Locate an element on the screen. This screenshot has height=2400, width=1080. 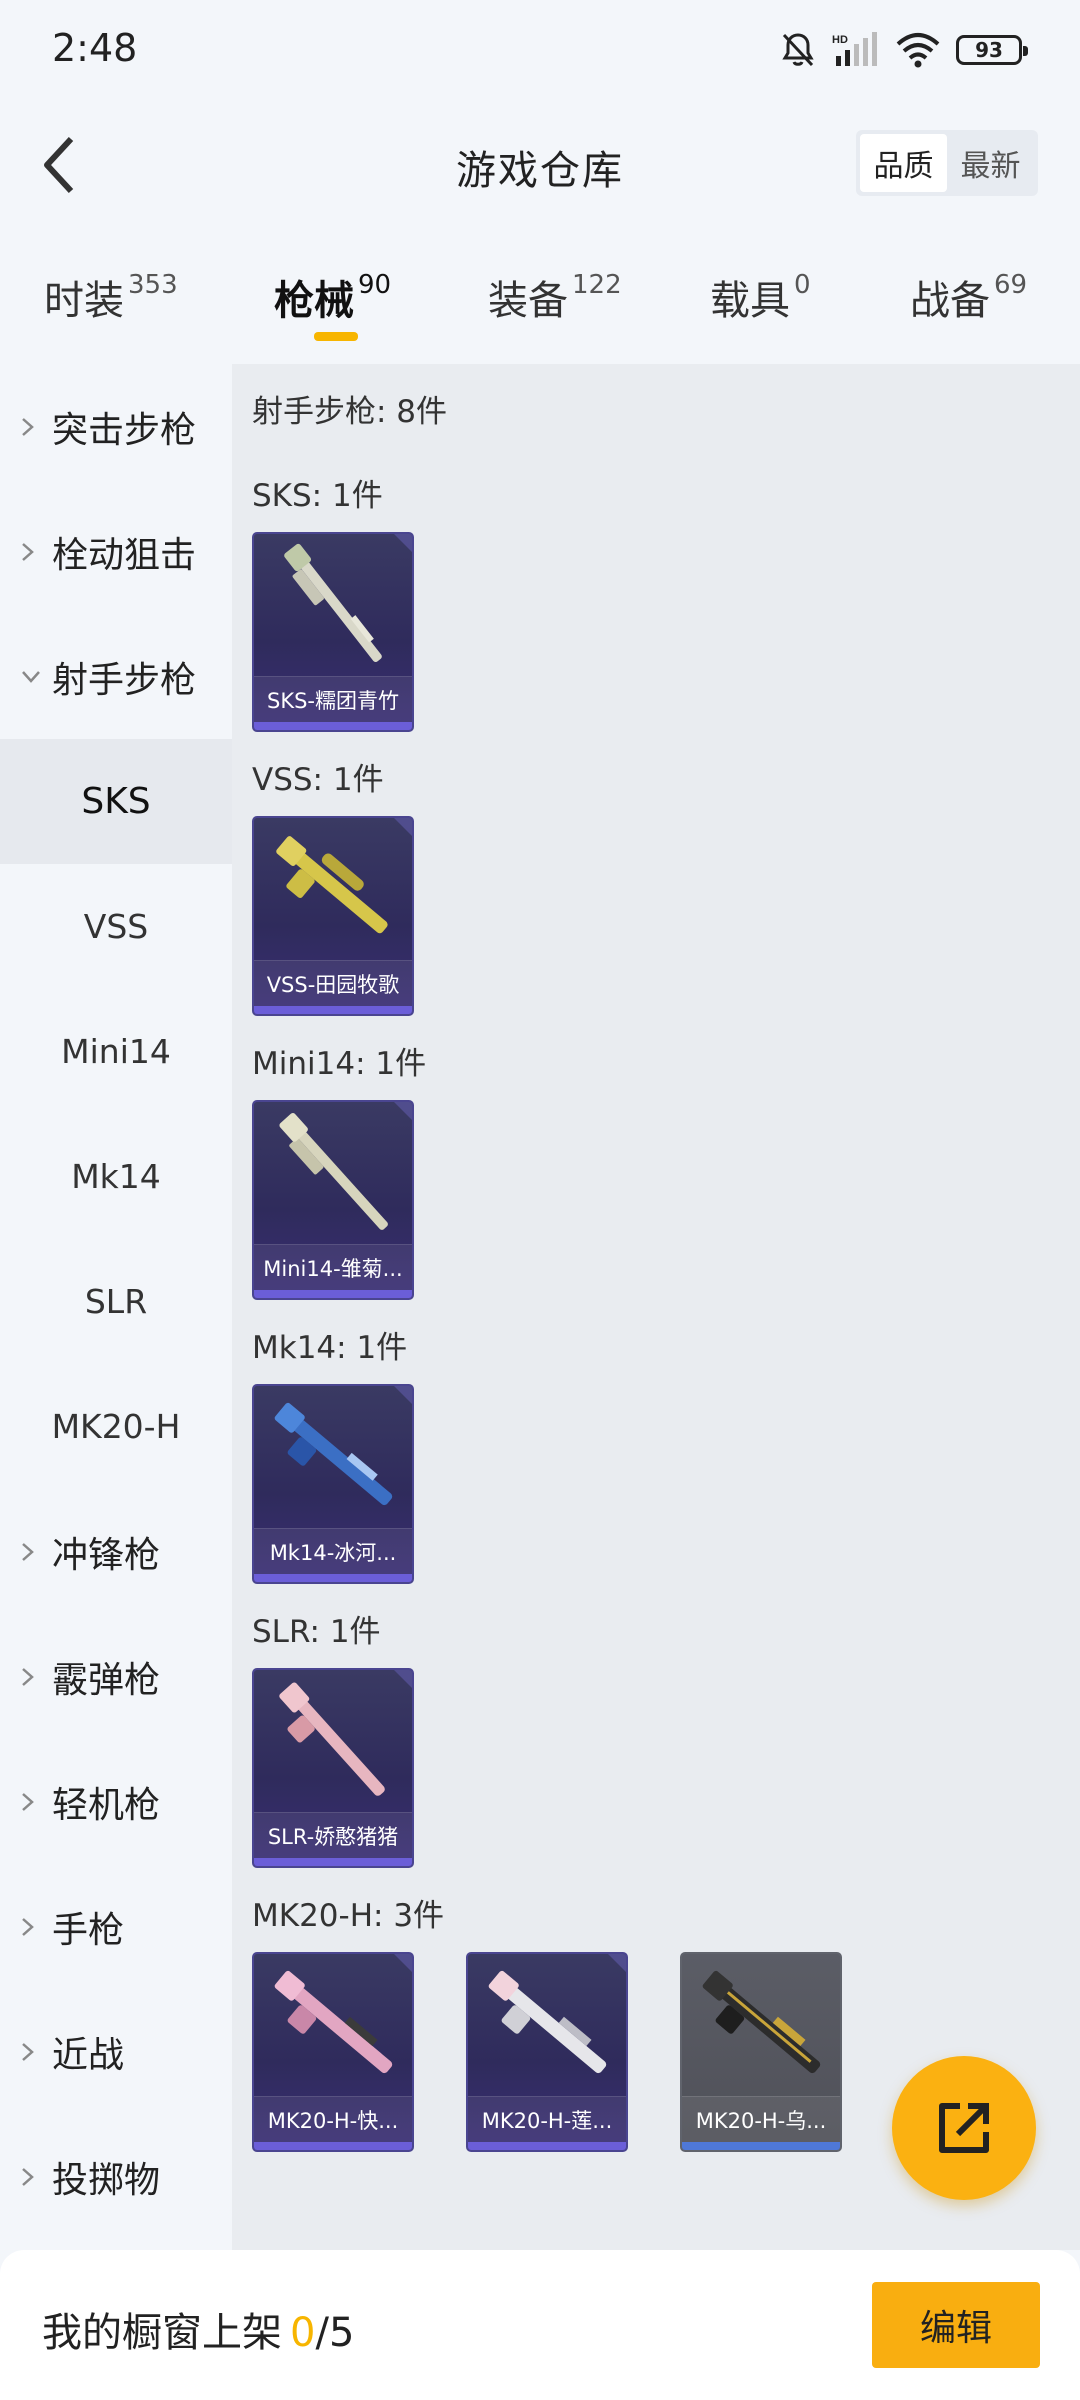
tab-count: 353 is located at coordinates (153, 285).